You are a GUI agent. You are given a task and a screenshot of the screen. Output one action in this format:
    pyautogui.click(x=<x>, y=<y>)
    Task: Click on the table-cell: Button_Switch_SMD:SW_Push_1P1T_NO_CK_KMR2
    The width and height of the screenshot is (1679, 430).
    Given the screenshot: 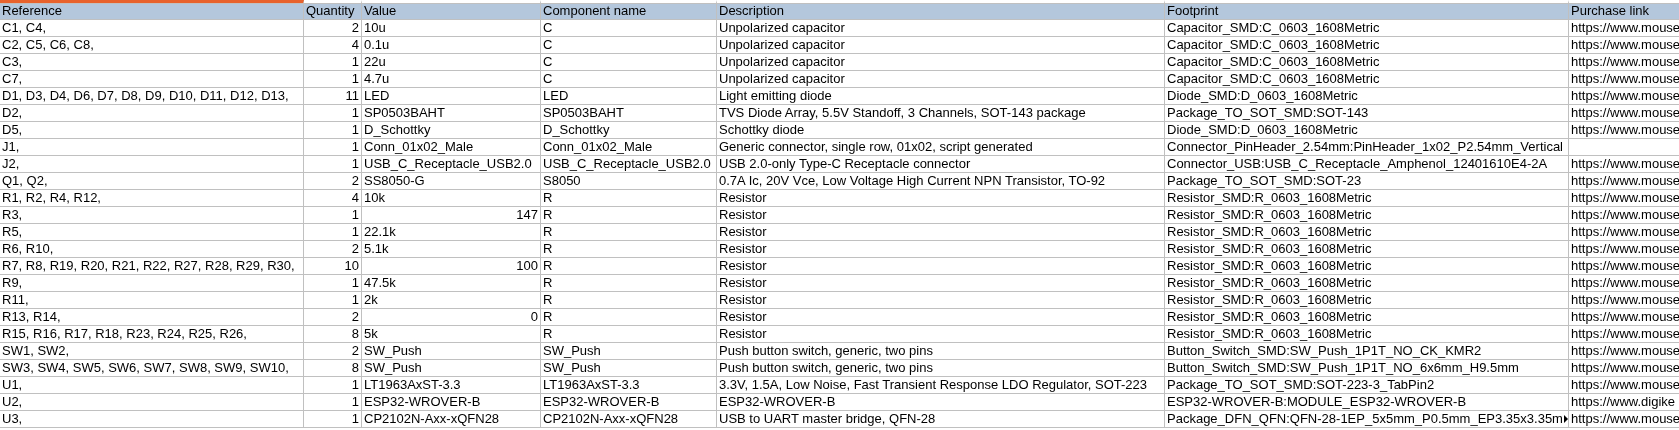 What is the action you would take?
    pyautogui.click(x=1367, y=351)
    